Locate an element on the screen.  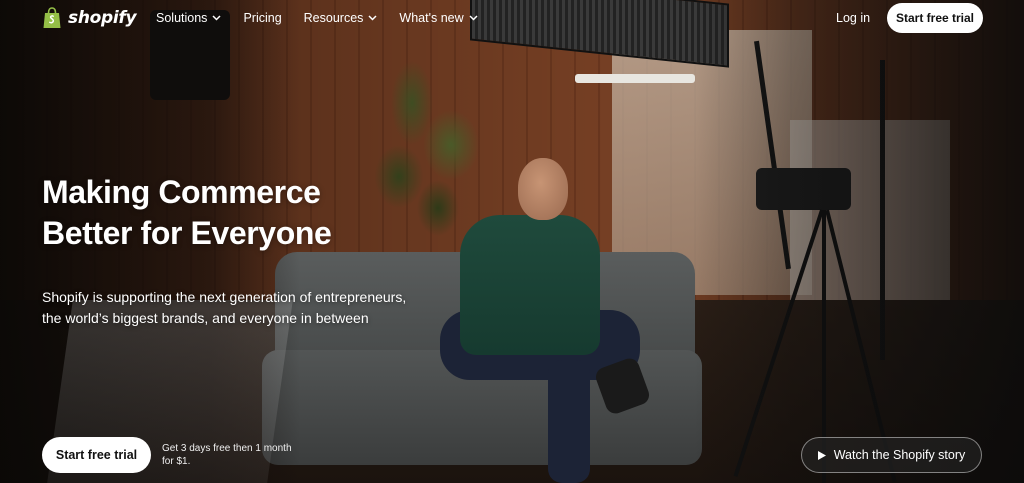
trial-offer-note: Get 3 days free then 1 month for $1. is located at coordinates (232, 455).